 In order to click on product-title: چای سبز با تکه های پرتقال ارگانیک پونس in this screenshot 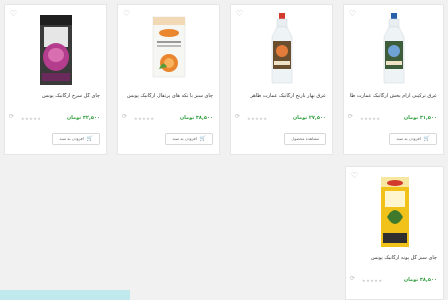, I will do `click(168, 96)`.